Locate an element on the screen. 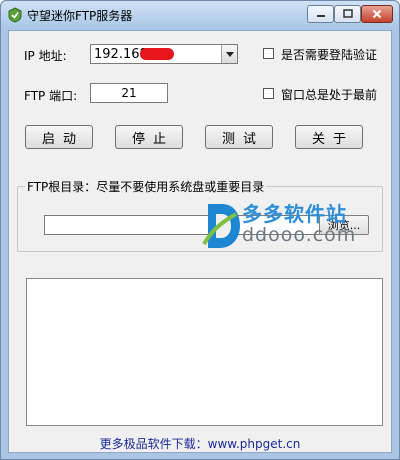  watermark-logo-icon is located at coordinates (221, 226).